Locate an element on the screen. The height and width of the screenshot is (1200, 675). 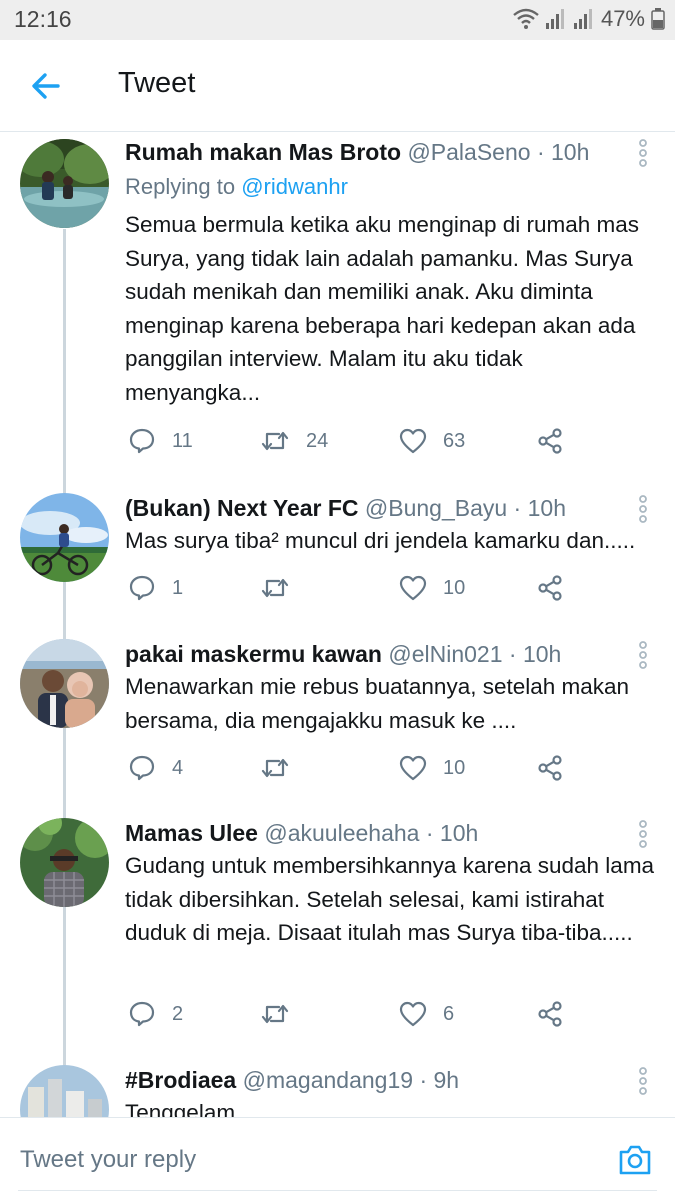
tweet-header: (Bukan) Next Year FC @Bung_Bayu · 10h is located at coordinates (345, 508).